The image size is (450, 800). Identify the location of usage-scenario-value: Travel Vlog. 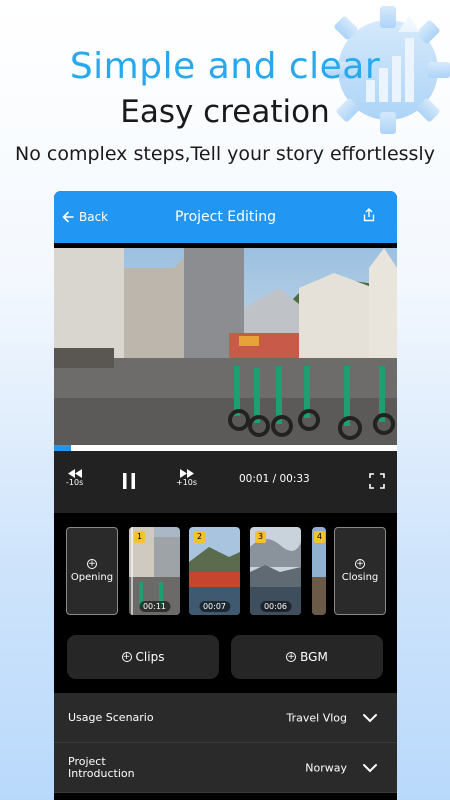
(317, 717).